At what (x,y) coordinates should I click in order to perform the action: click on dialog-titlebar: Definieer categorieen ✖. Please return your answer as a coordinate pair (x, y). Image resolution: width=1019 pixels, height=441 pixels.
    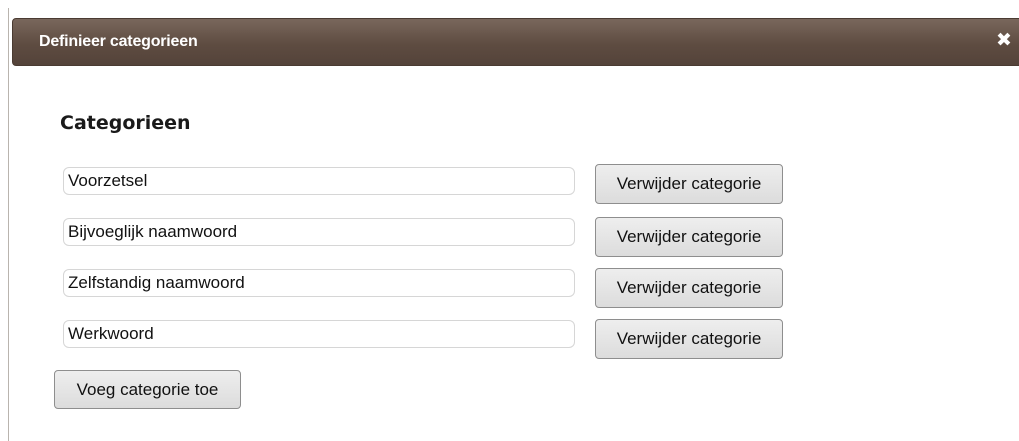
    Looking at the image, I should click on (515, 42).